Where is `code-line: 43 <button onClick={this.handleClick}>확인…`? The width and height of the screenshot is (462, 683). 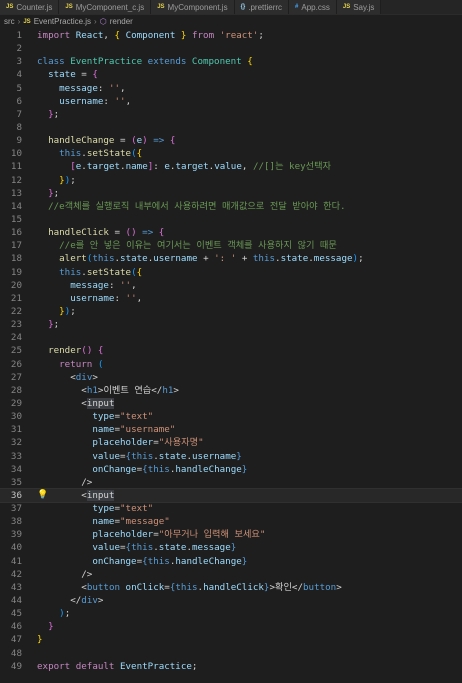
code-line: 43 <button onClick={this.handleClick}>확인… is located at coordinates (231, 587).